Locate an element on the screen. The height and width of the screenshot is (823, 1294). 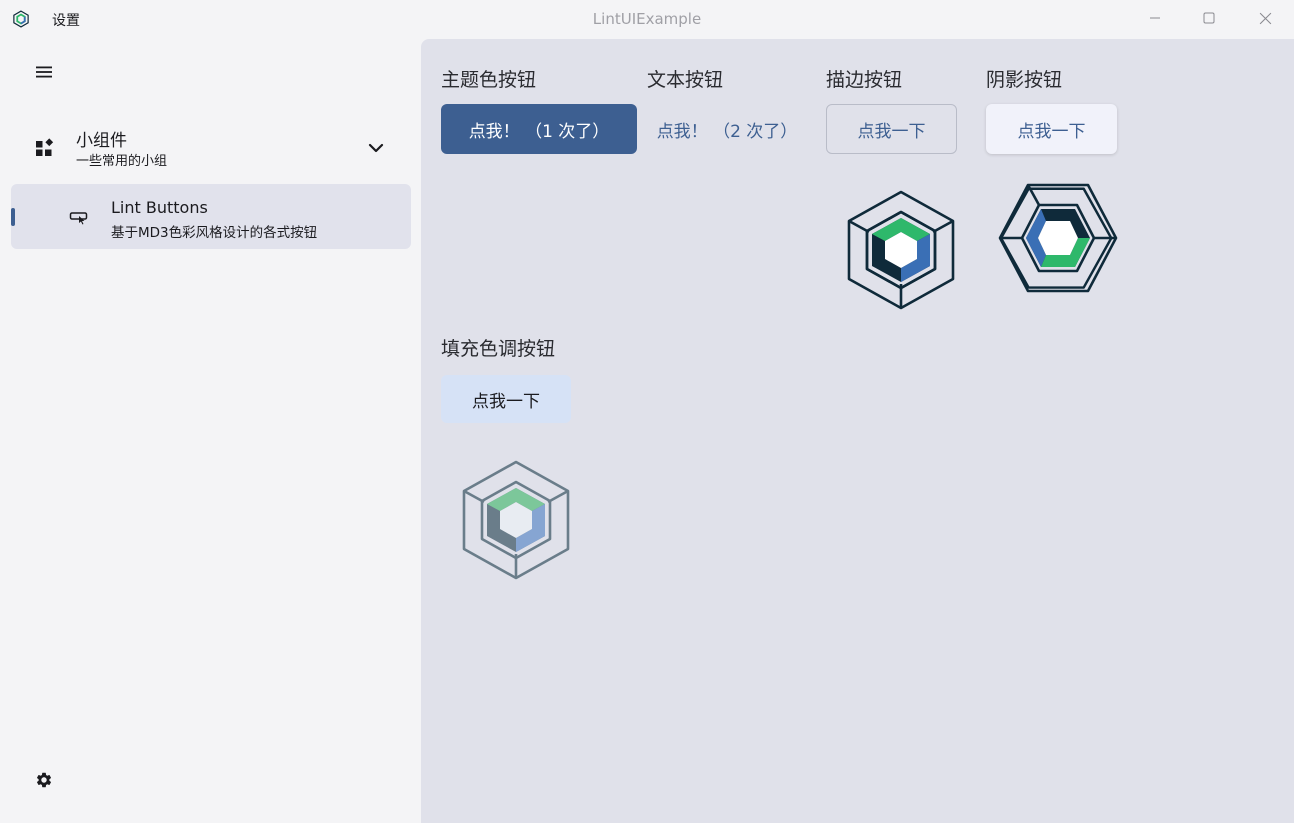
shadow-button-label: 阴影按钮 is located at coordinates (1024, 80).